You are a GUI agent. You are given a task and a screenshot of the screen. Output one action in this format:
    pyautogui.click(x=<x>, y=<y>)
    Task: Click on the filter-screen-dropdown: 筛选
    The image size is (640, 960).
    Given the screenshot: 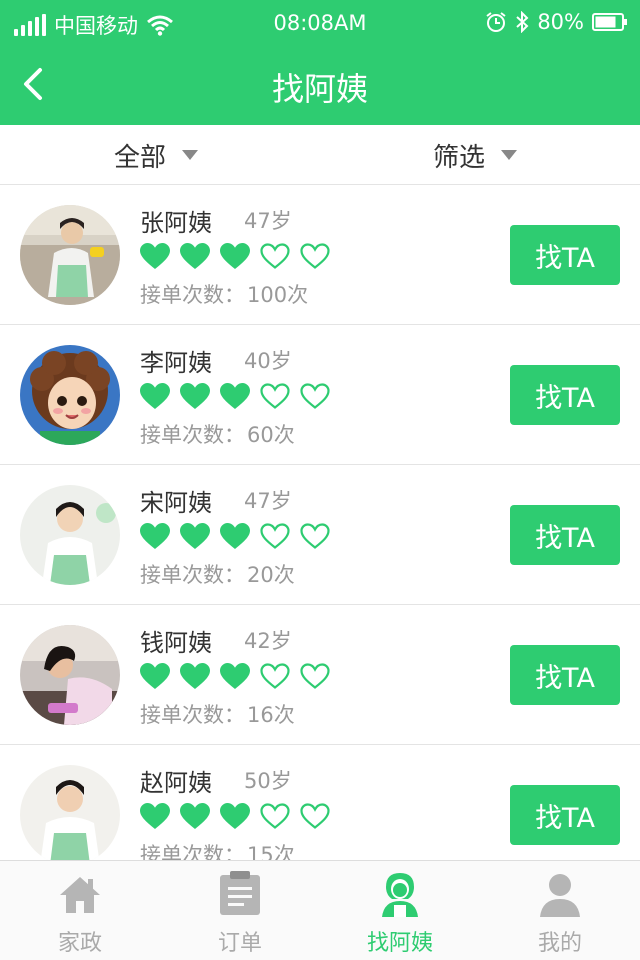 What is the action you would take?
    pyautogui.click(x=475, y=155)
    